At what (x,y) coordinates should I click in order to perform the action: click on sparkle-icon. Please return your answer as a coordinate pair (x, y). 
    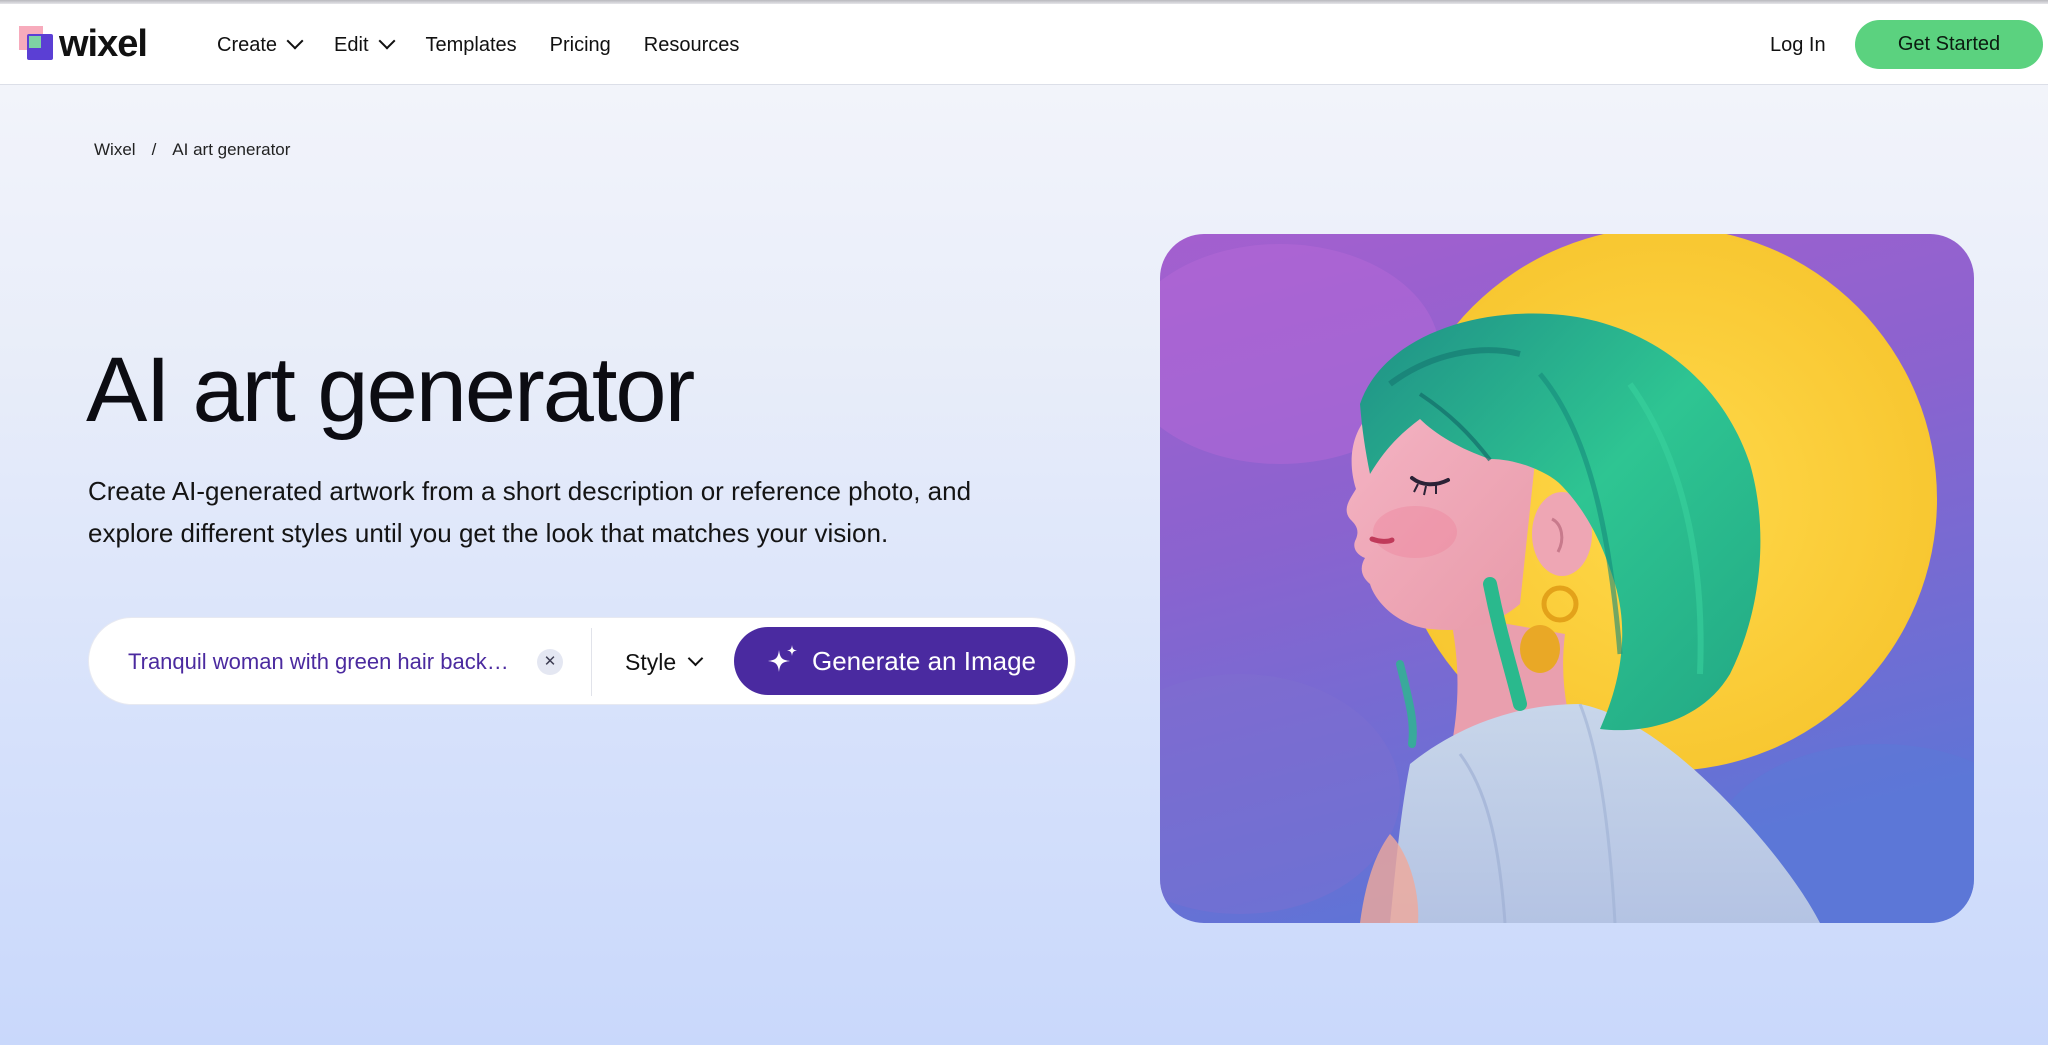
    Looking at the image, I should click on (782, 658).